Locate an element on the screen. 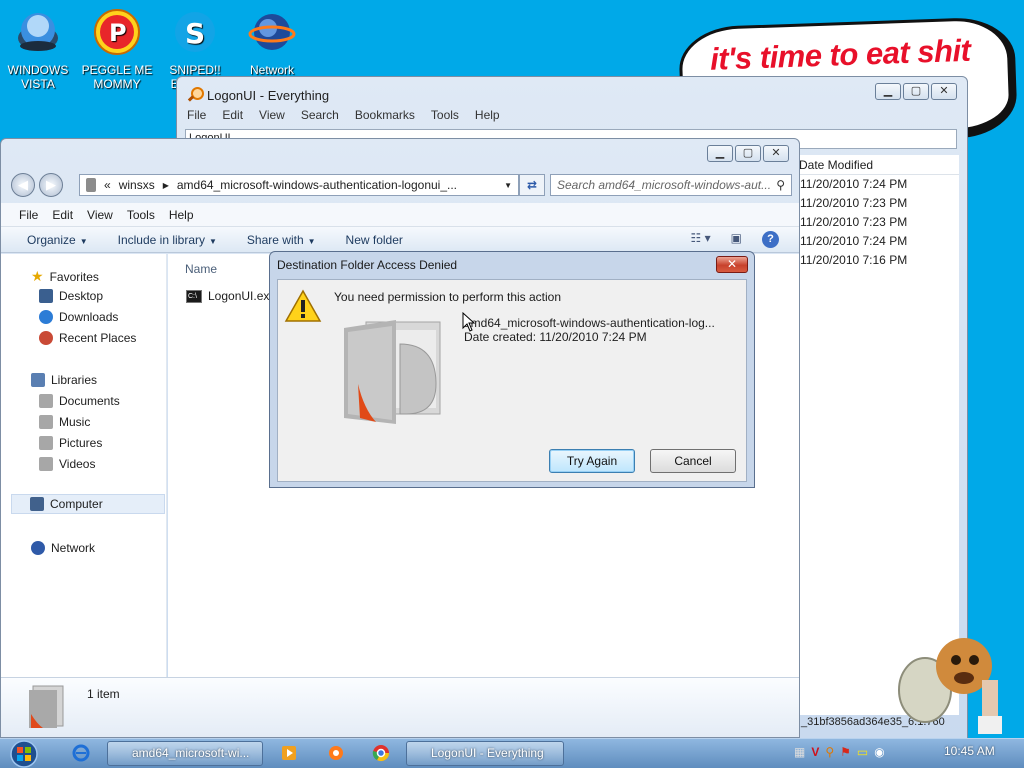 Image resolution: width=1024 pixels, height=768 pixels. organize-button: Organize ▼ is located at coordinates (57, 242).